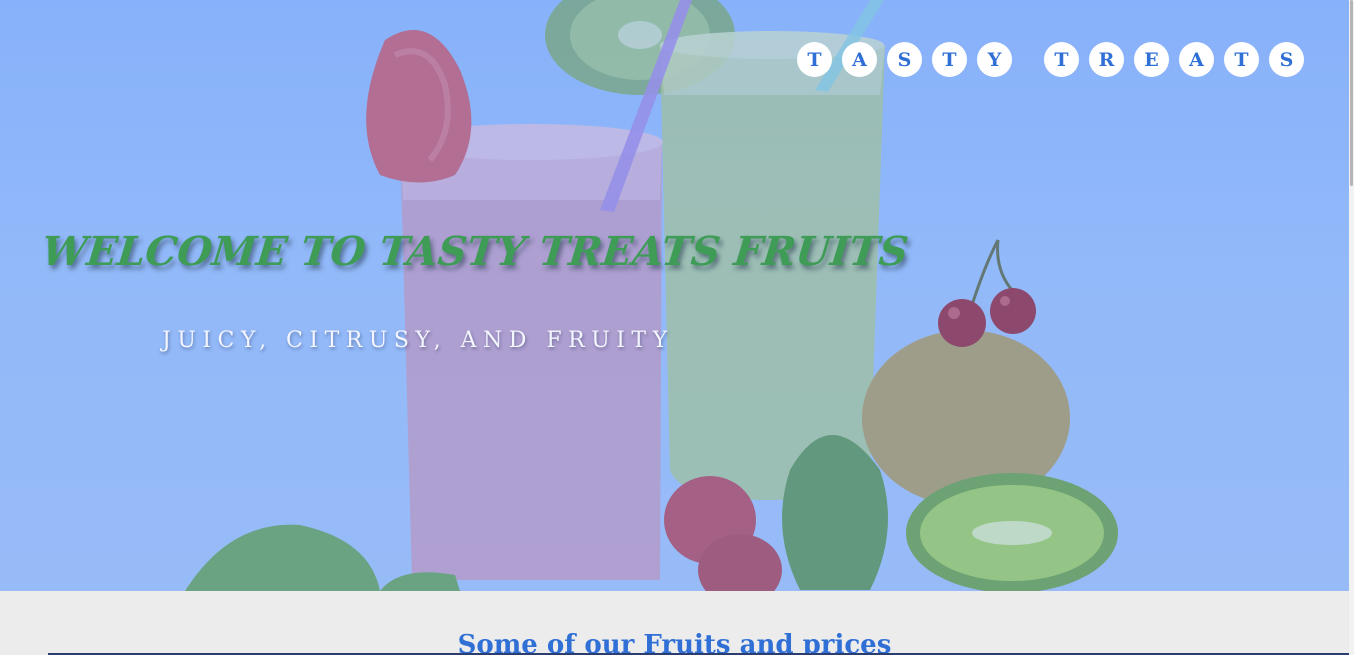 The image size is (1354, 655). Describe the element at coordinates (1351, 327) in the screenshot. I see `page-scrollbar` at that location.